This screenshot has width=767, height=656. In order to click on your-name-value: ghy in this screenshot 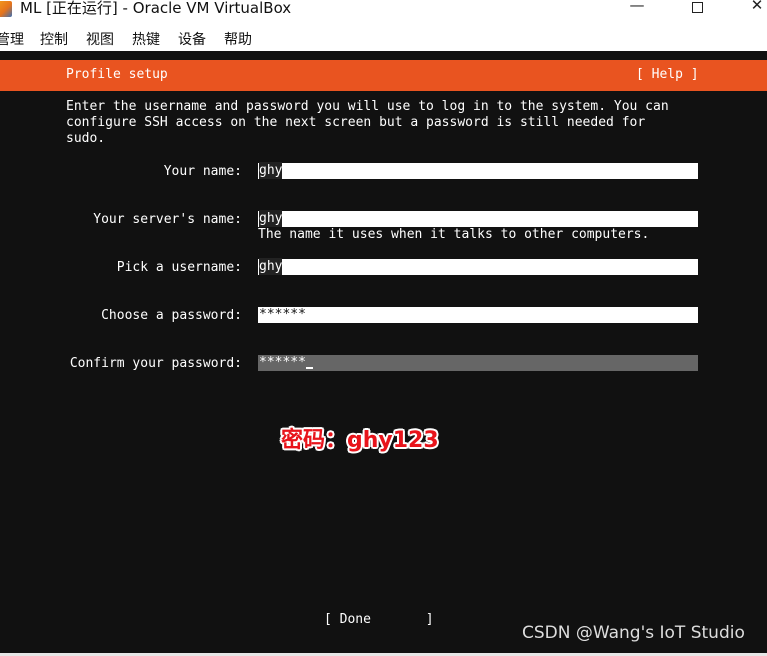, I will do `click(271, 170)`.